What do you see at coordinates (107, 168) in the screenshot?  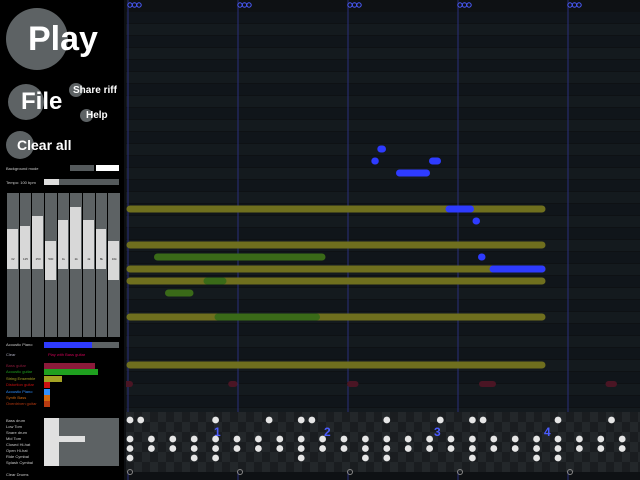 I see `background-mode-on-toggle` at bounding box center [107, 168].